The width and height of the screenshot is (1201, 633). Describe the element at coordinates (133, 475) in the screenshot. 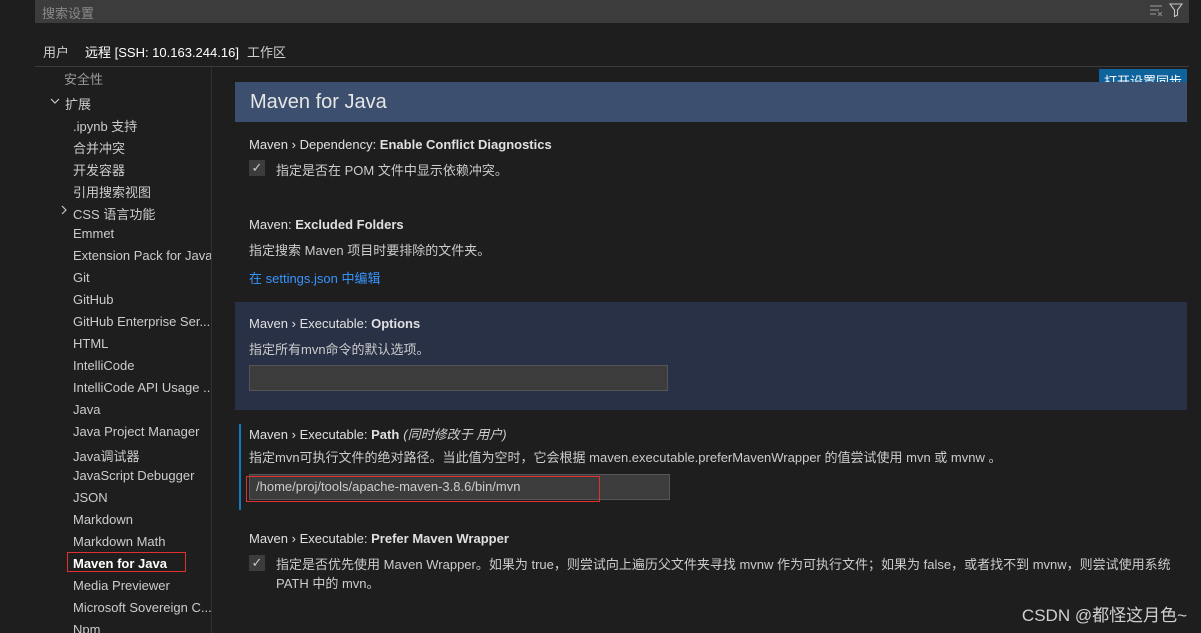

I see `sidebar-item: JavaScript Debugger` at that location.